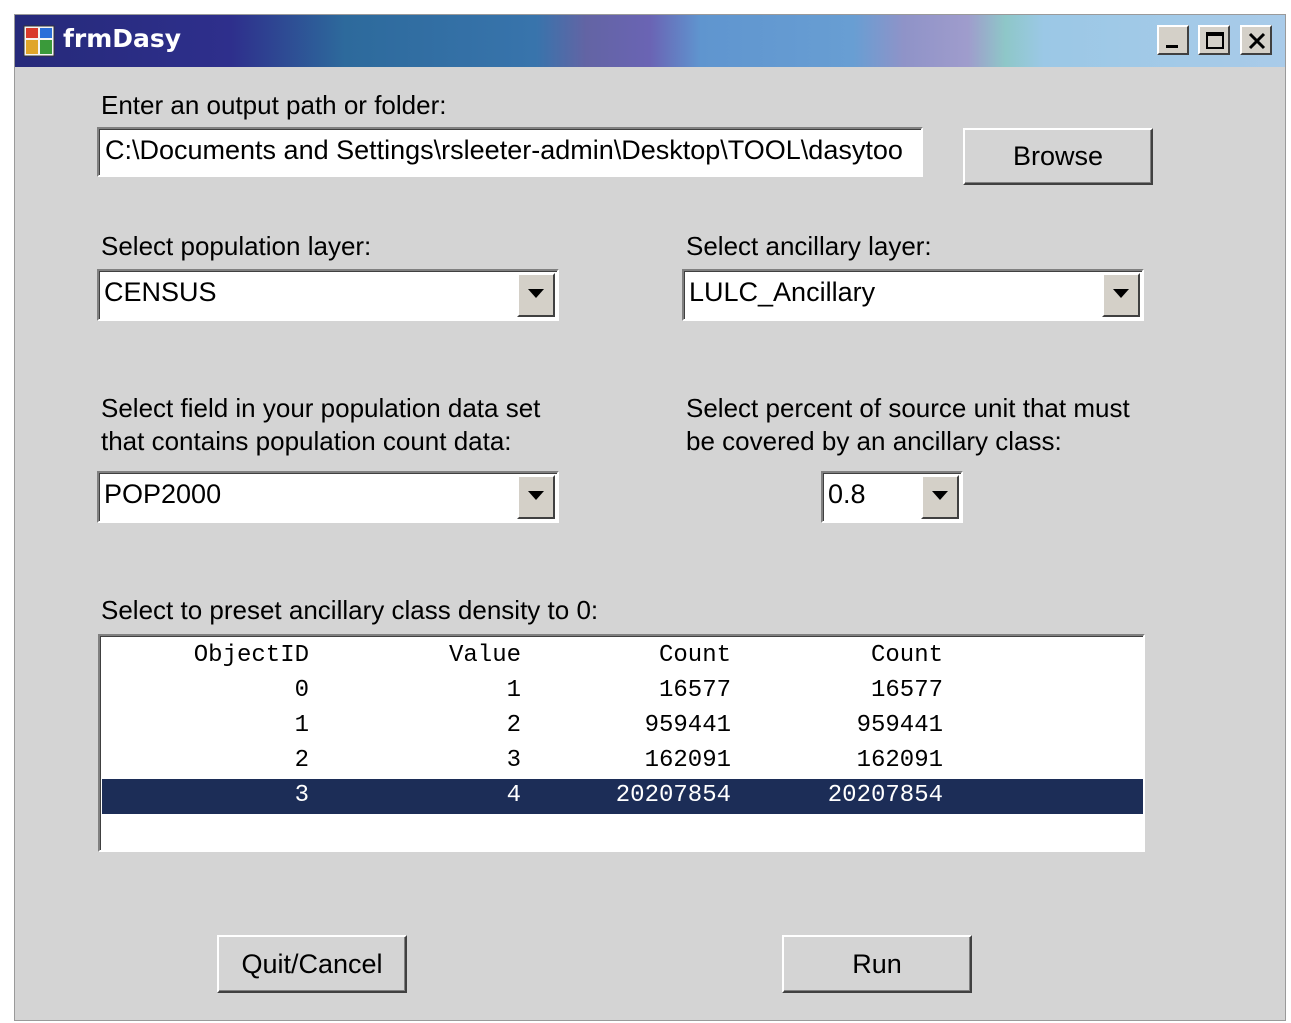 The height and width of the screenshot is (1023, 1291). I want to click on list-header-row: ObjectID Value Count Count, so click(622, 656).